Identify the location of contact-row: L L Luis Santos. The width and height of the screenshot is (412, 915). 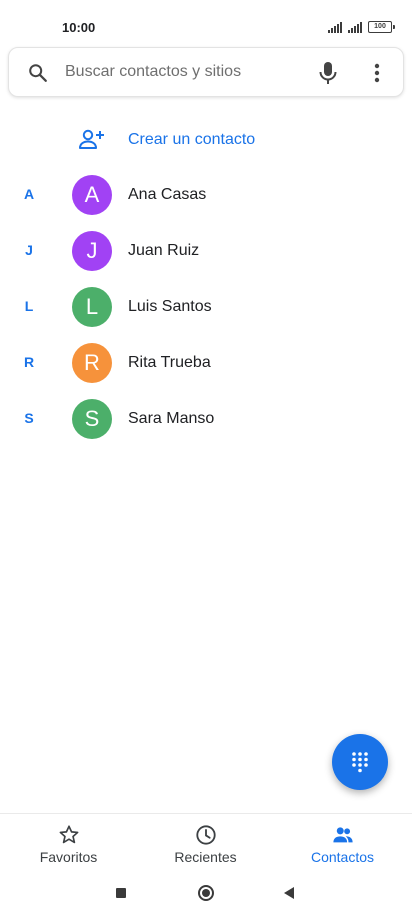
(206, 307).